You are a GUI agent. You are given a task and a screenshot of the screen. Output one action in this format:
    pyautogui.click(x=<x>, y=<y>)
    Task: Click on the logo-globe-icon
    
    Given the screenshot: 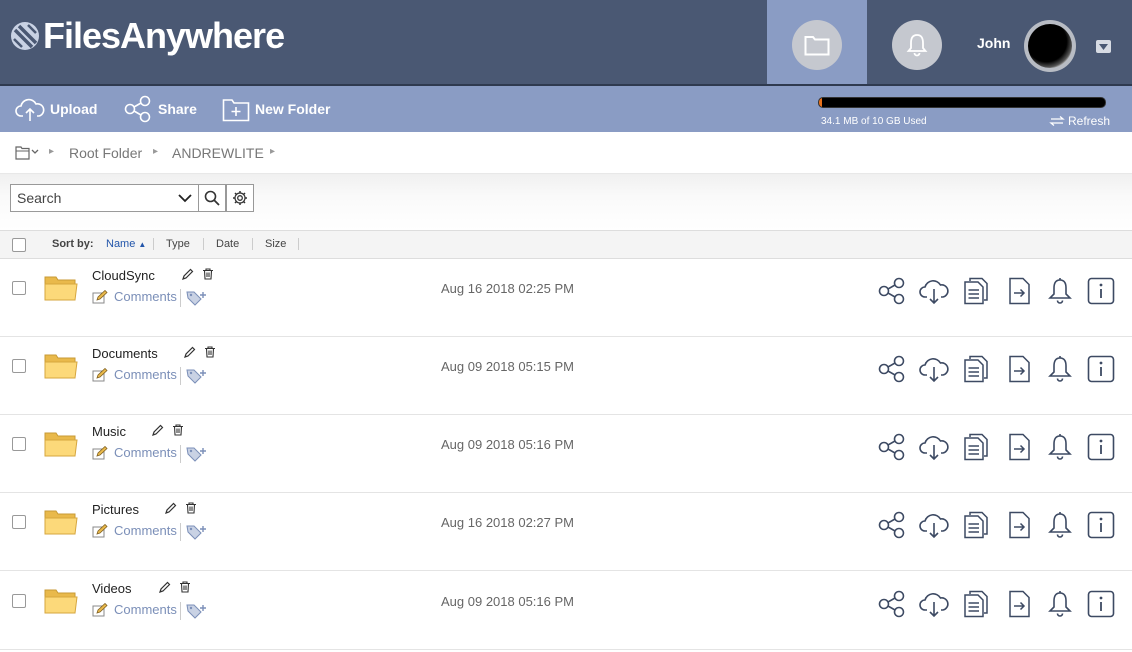 What is the action you would take?
    pyautogui.click(x=25, y=36)
    